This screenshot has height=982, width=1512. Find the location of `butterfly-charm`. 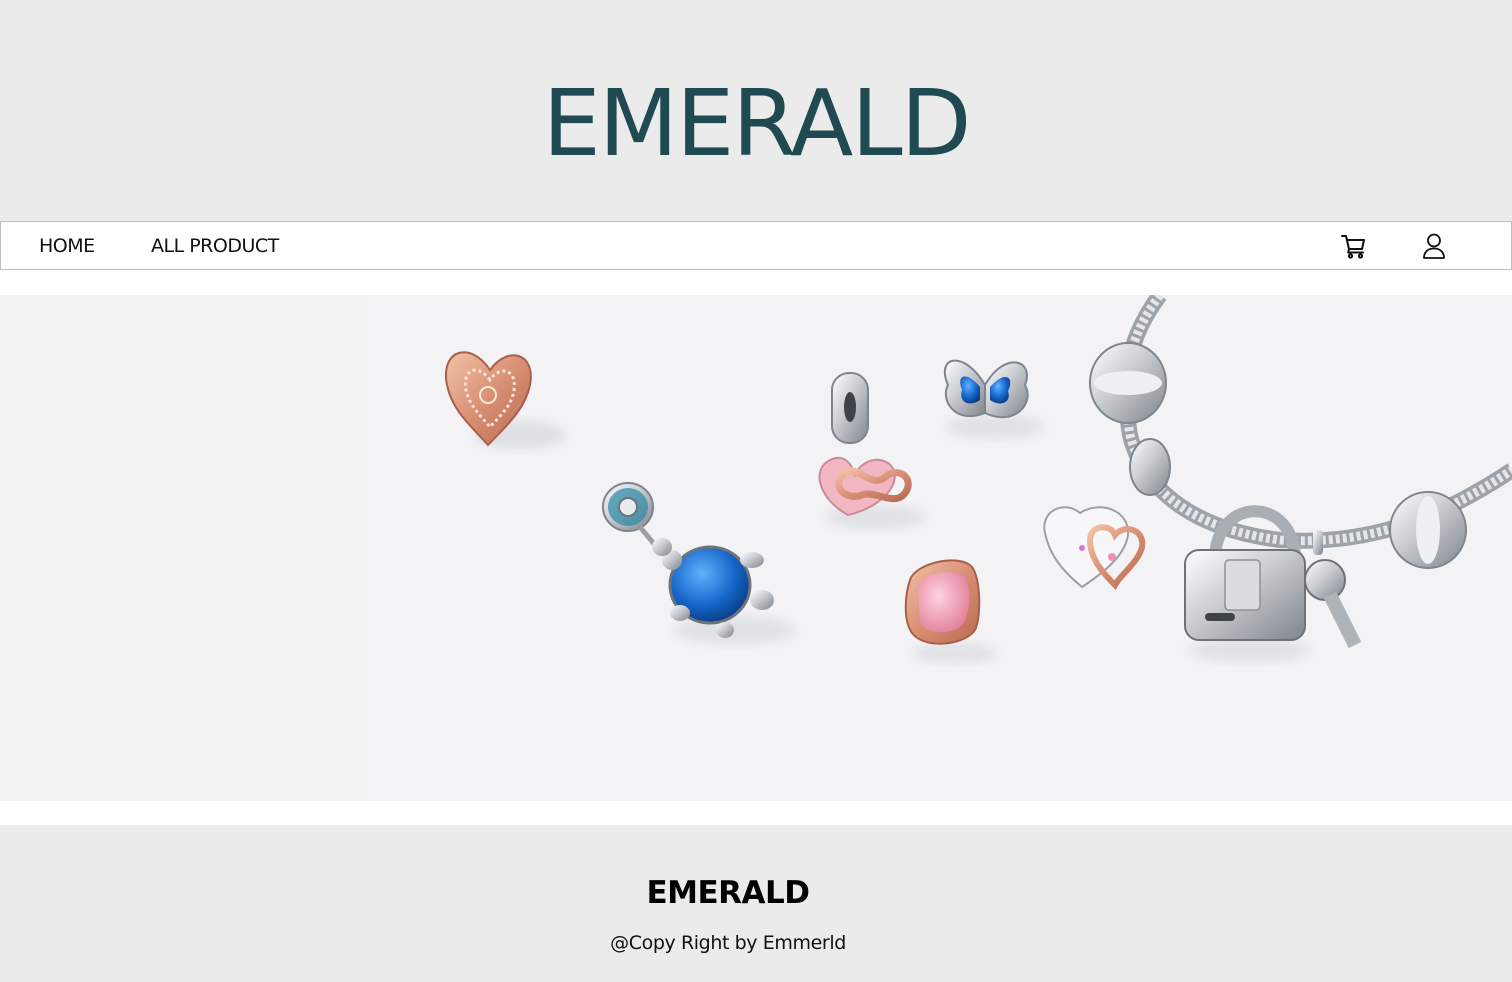

butterfly-charm is located at coordinates (993, 399).